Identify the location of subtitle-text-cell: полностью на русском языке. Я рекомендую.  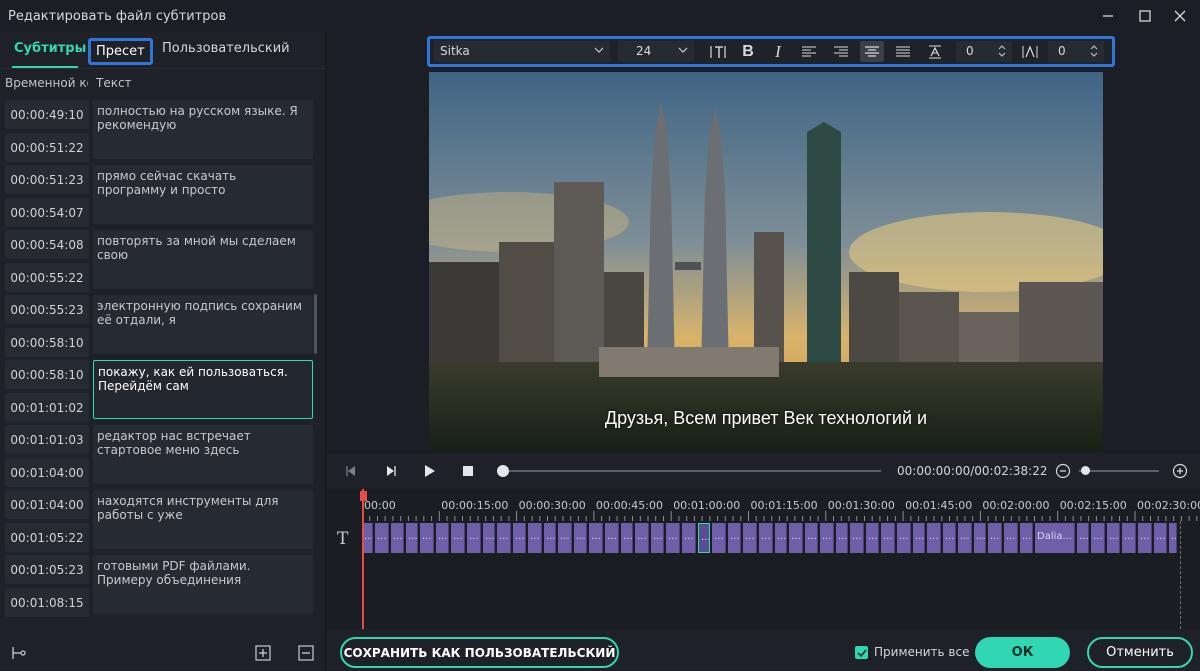
(203, 129).